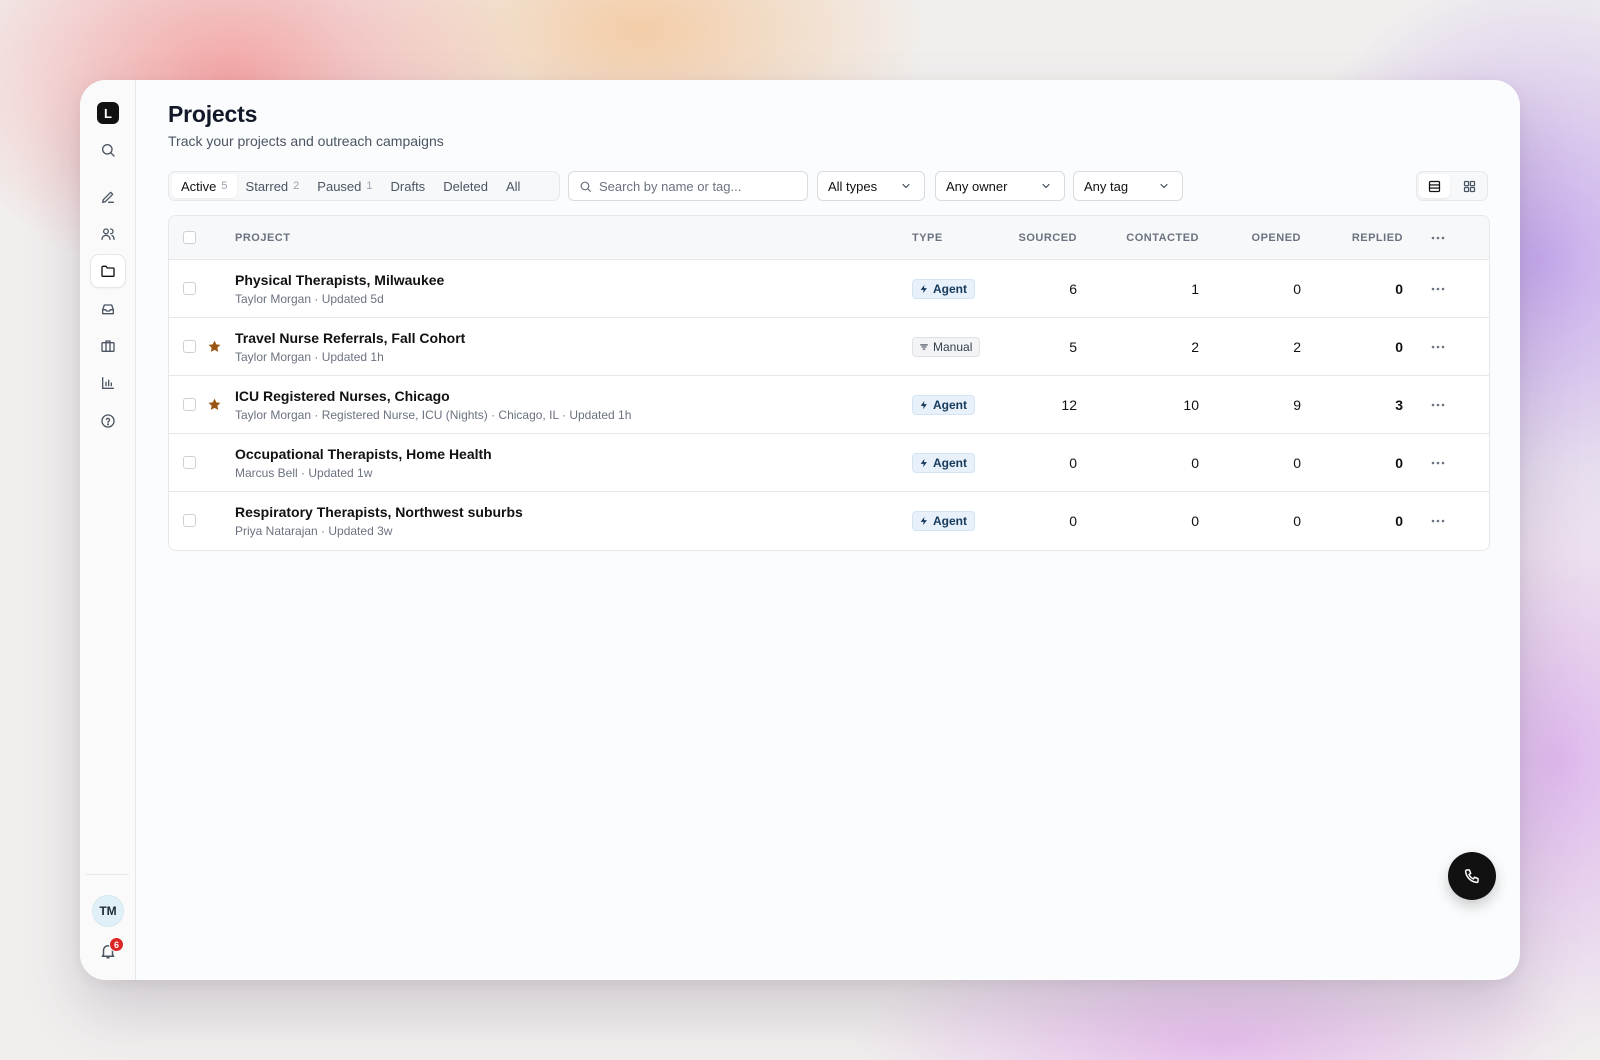 Image resolution: width=1600 pixels, height=1060 pixels. I want to click on tag-filter-select: Any tag, so click(1128, 186).